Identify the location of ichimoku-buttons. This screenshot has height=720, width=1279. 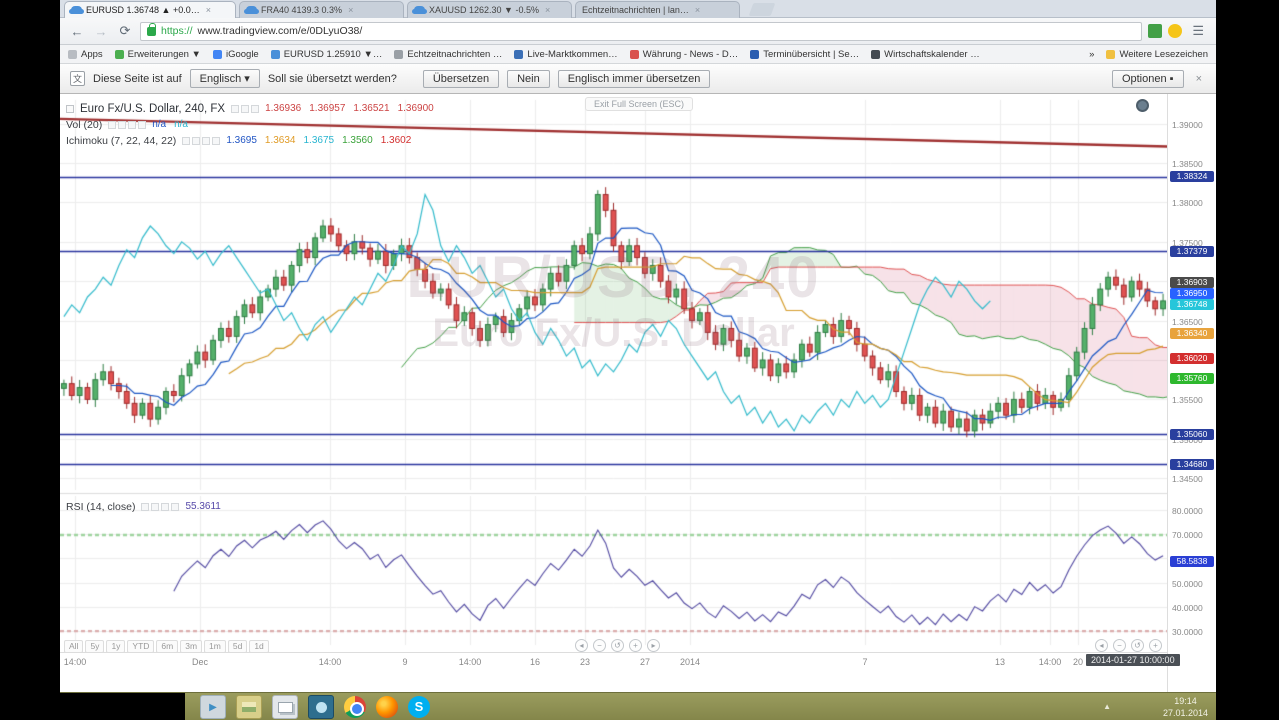
(201, 140).